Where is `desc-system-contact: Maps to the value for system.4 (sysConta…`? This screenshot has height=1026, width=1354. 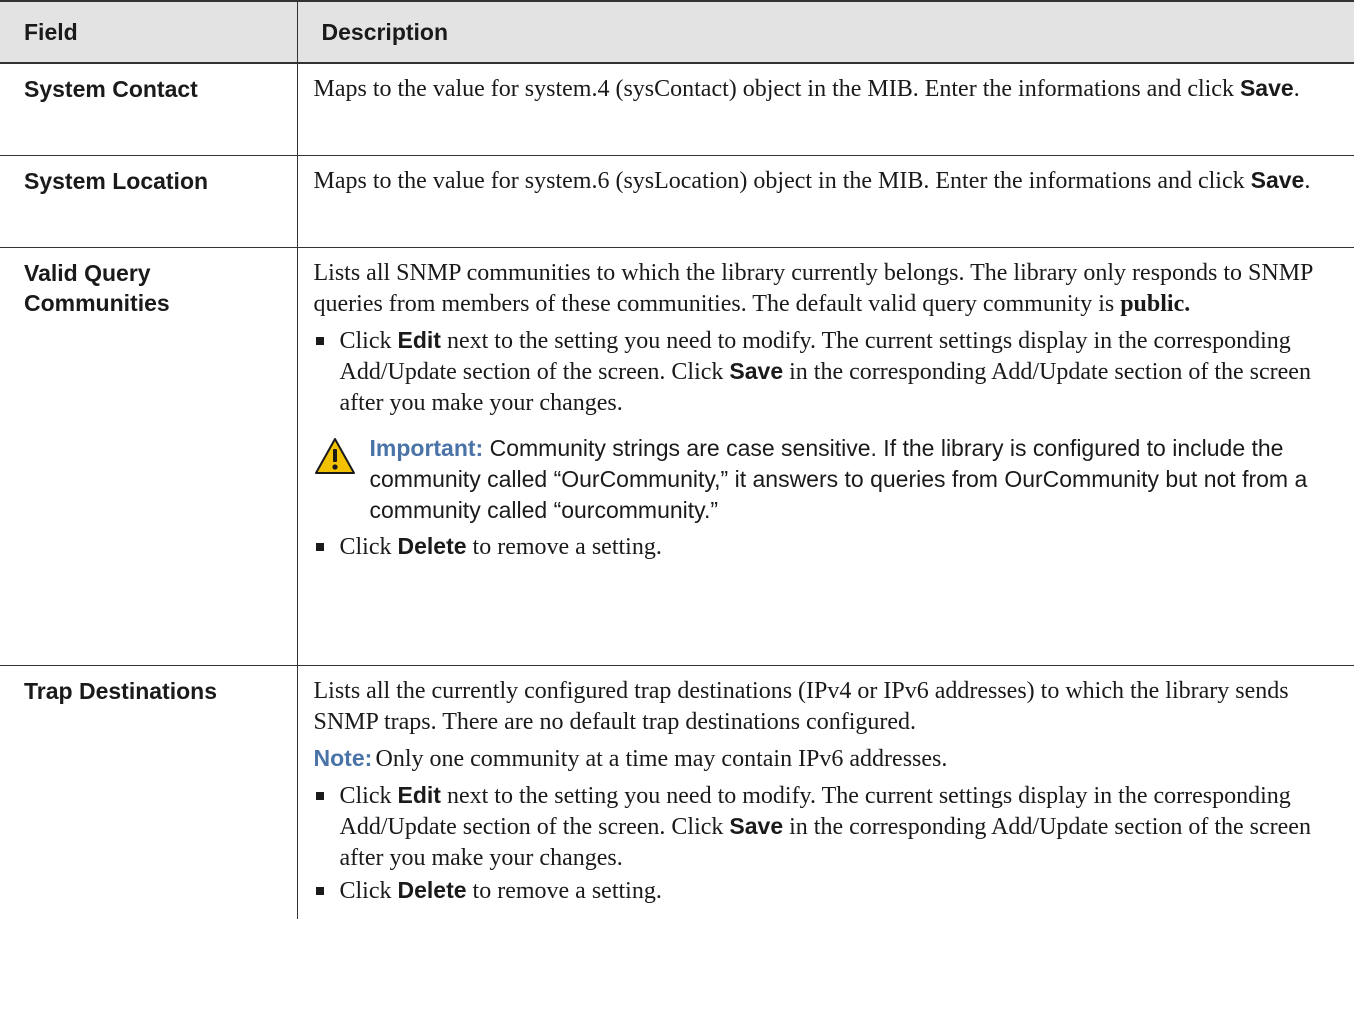 desc-system-contact: Maps to the value for system.4 (sysConta… is located at coordinates (825, 109).